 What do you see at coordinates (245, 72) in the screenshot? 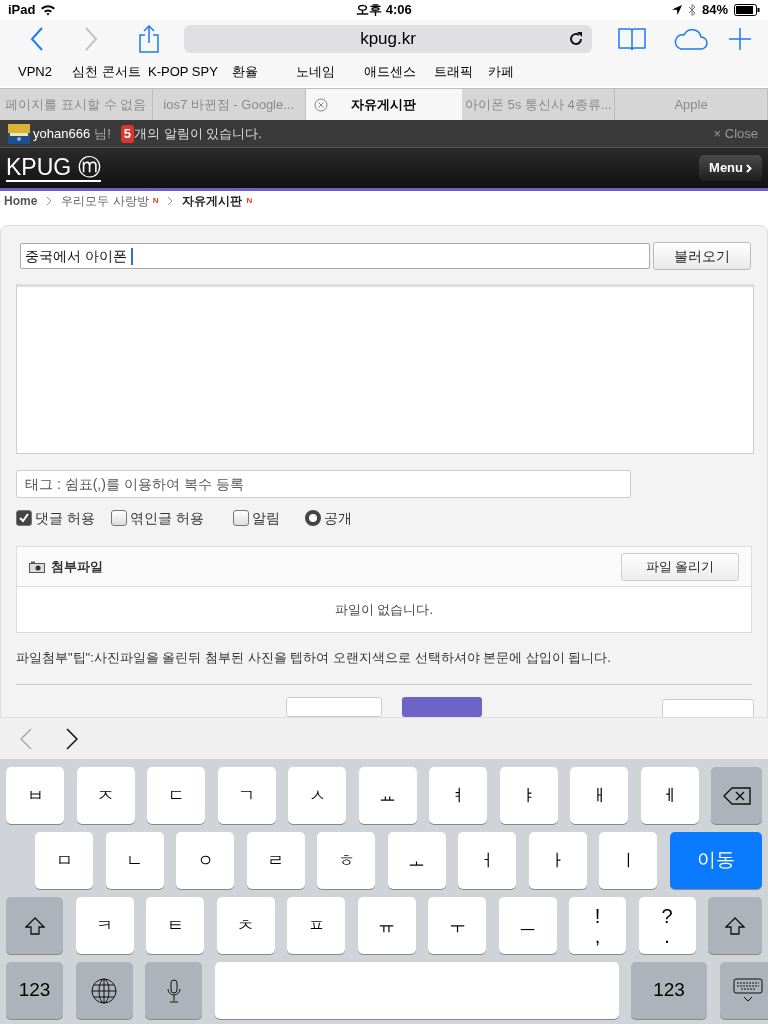
I see `bookmark-link: 환율` at bounding box center [245, 72].